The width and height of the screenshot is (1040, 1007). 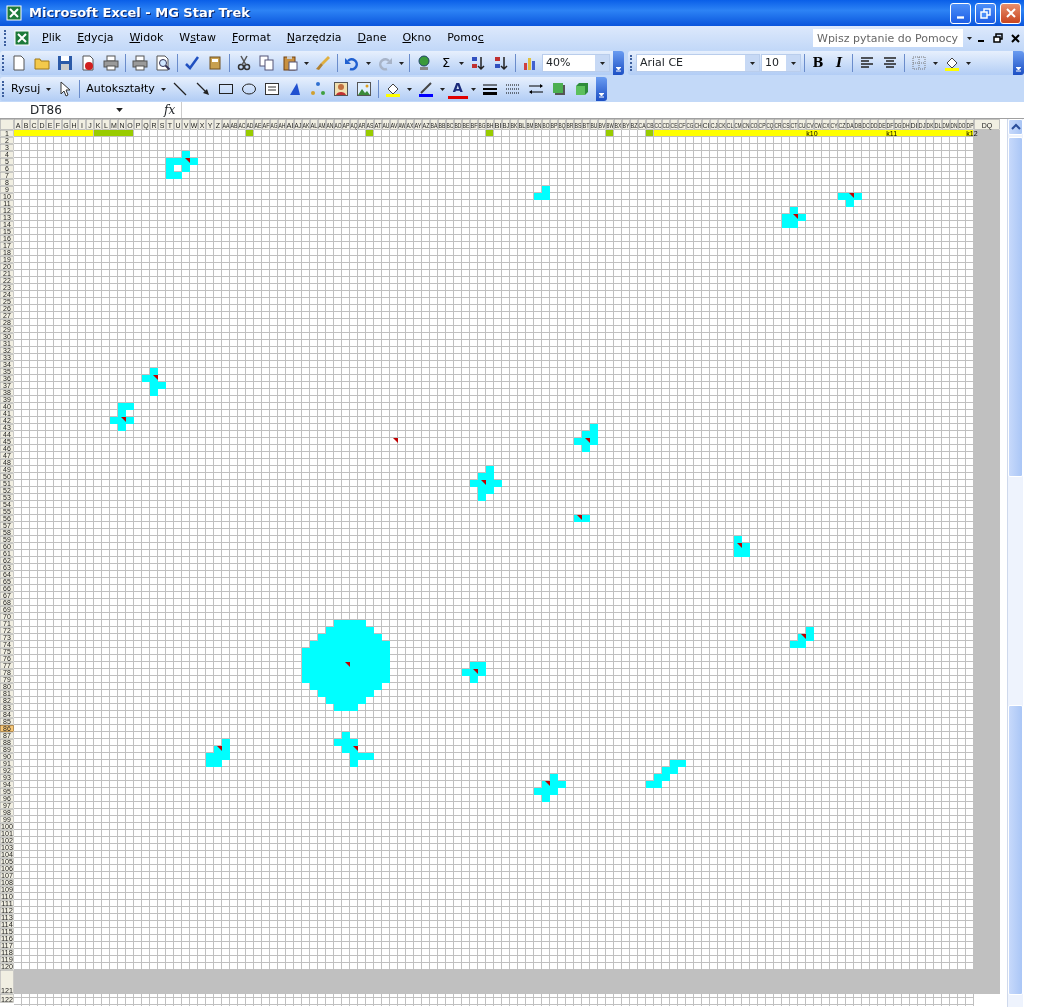 I want to click on italic-button: I, so click(x=839, y=63).